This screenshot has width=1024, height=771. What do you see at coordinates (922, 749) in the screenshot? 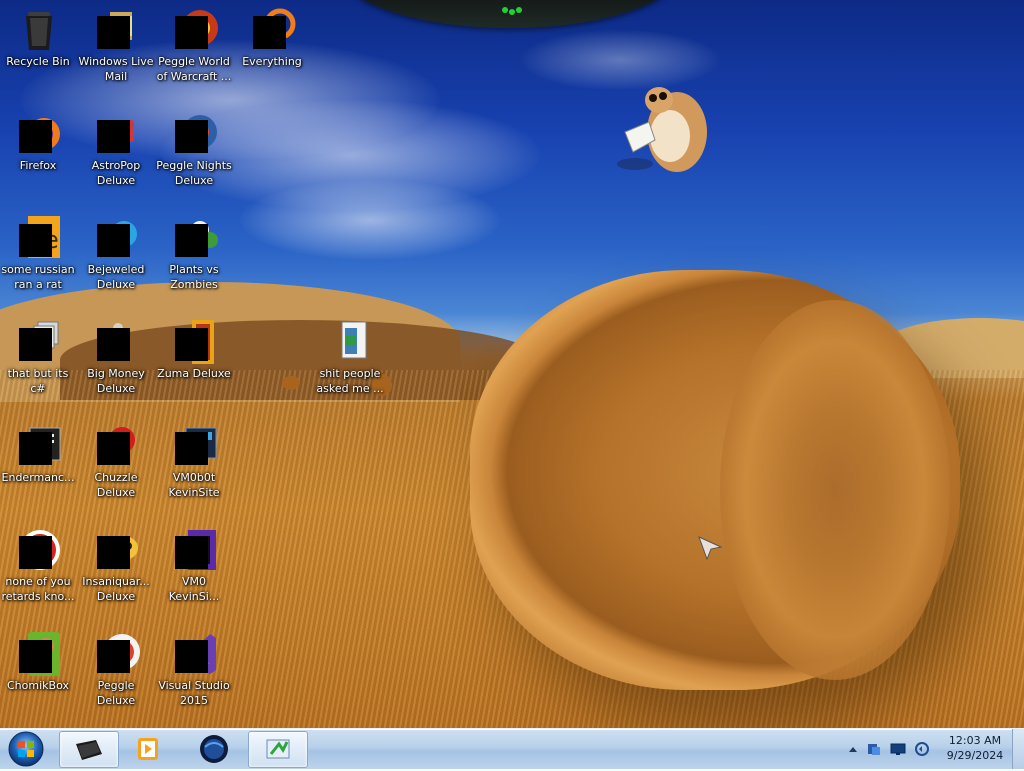
I see `volume-icon` at bounding box center [922, 749].